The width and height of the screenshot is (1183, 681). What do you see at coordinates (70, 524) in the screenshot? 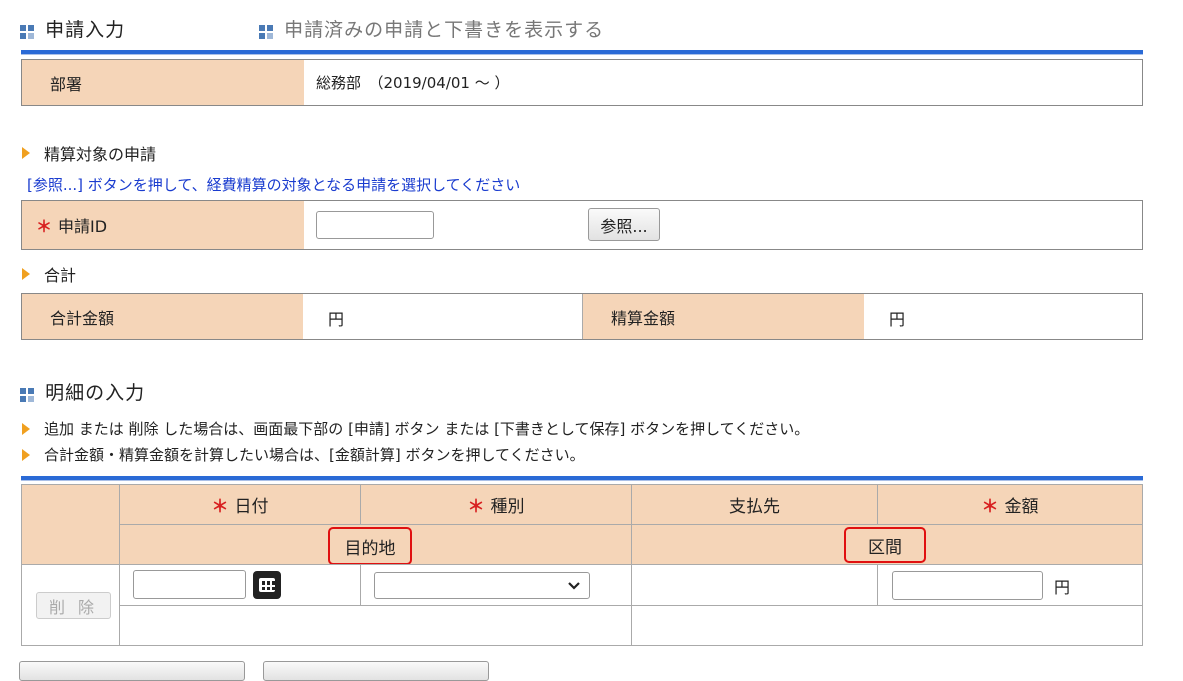
I see `corner-header` at bounding box center [70, 524].